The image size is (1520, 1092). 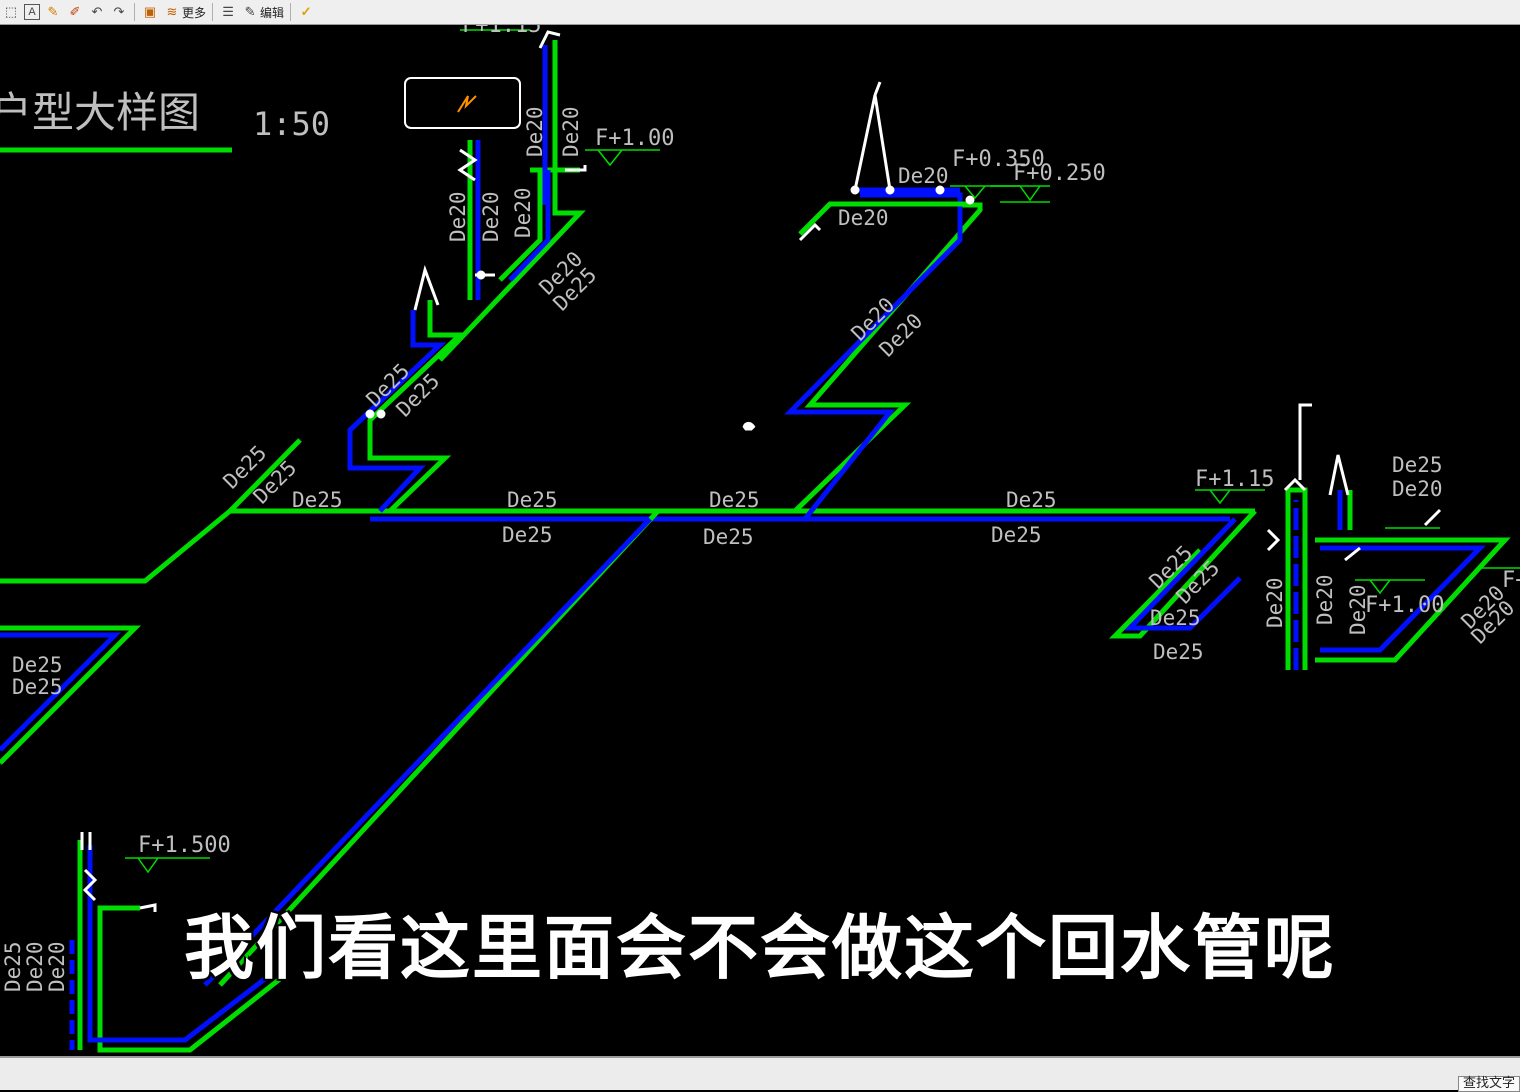 I want to click on return-pipe-upper-left, so click(x=397, y=411).